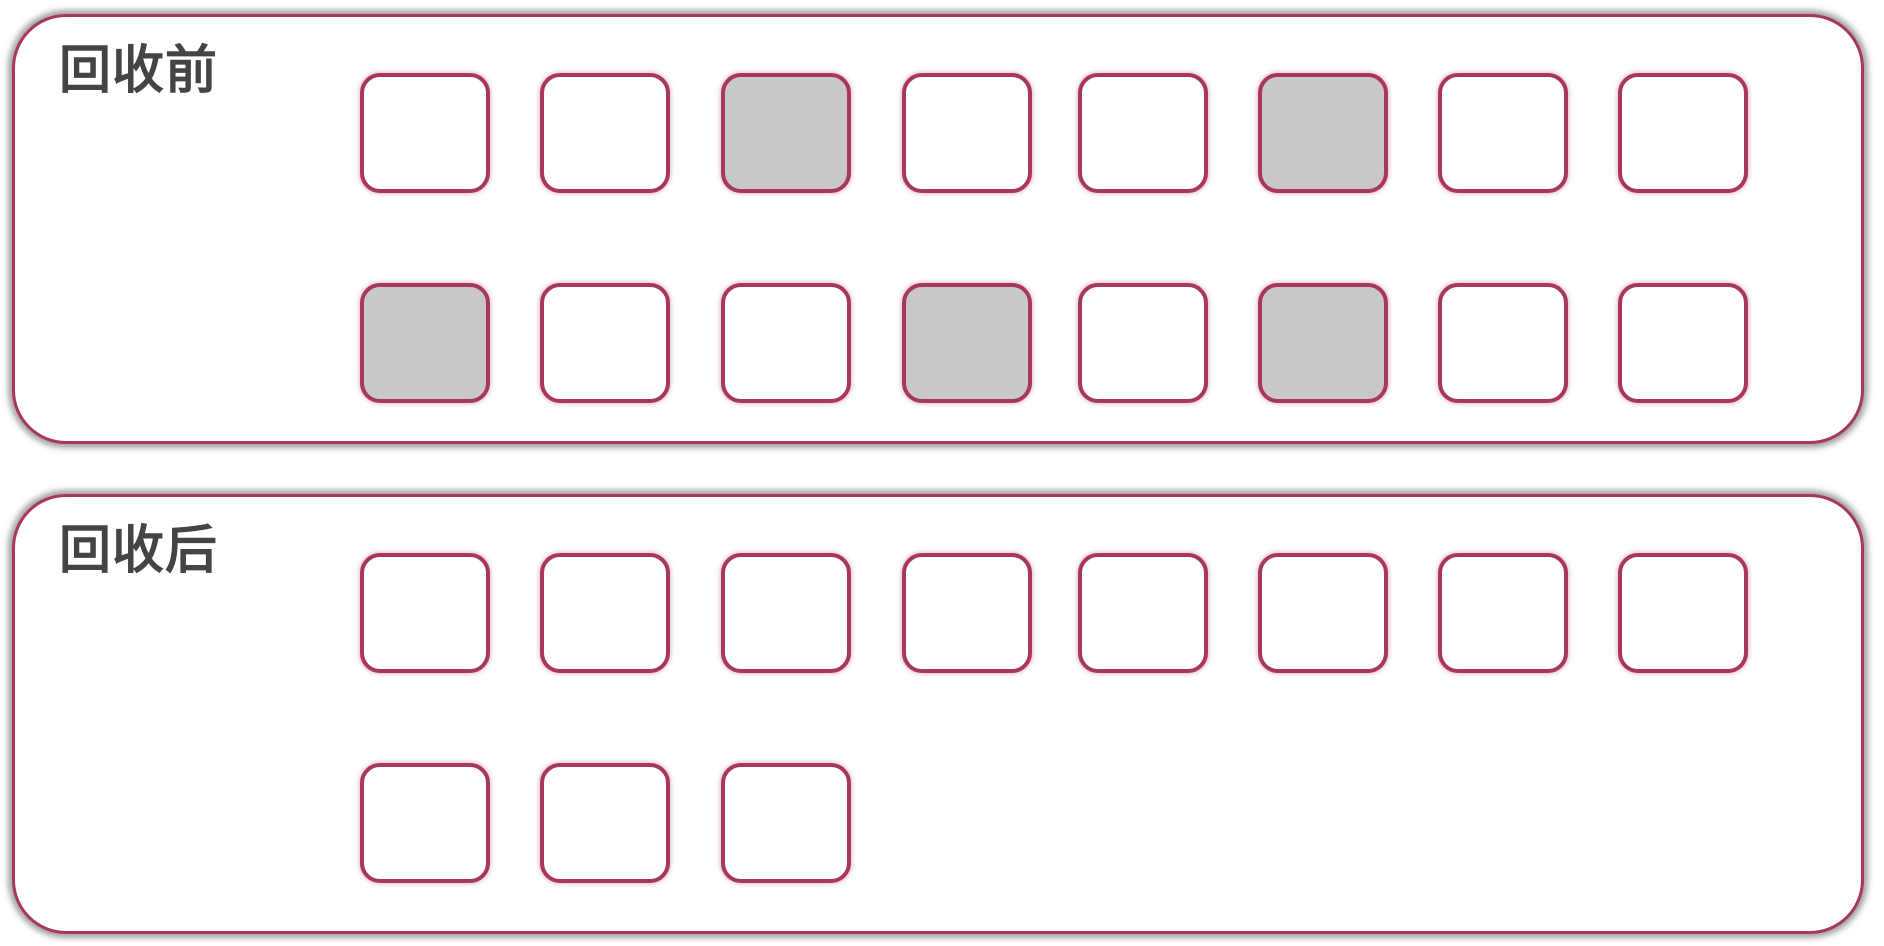 The height and width of the screenshot is (946, 1884). I want to click on panel-title-before: 回收前, so click(139, 71).